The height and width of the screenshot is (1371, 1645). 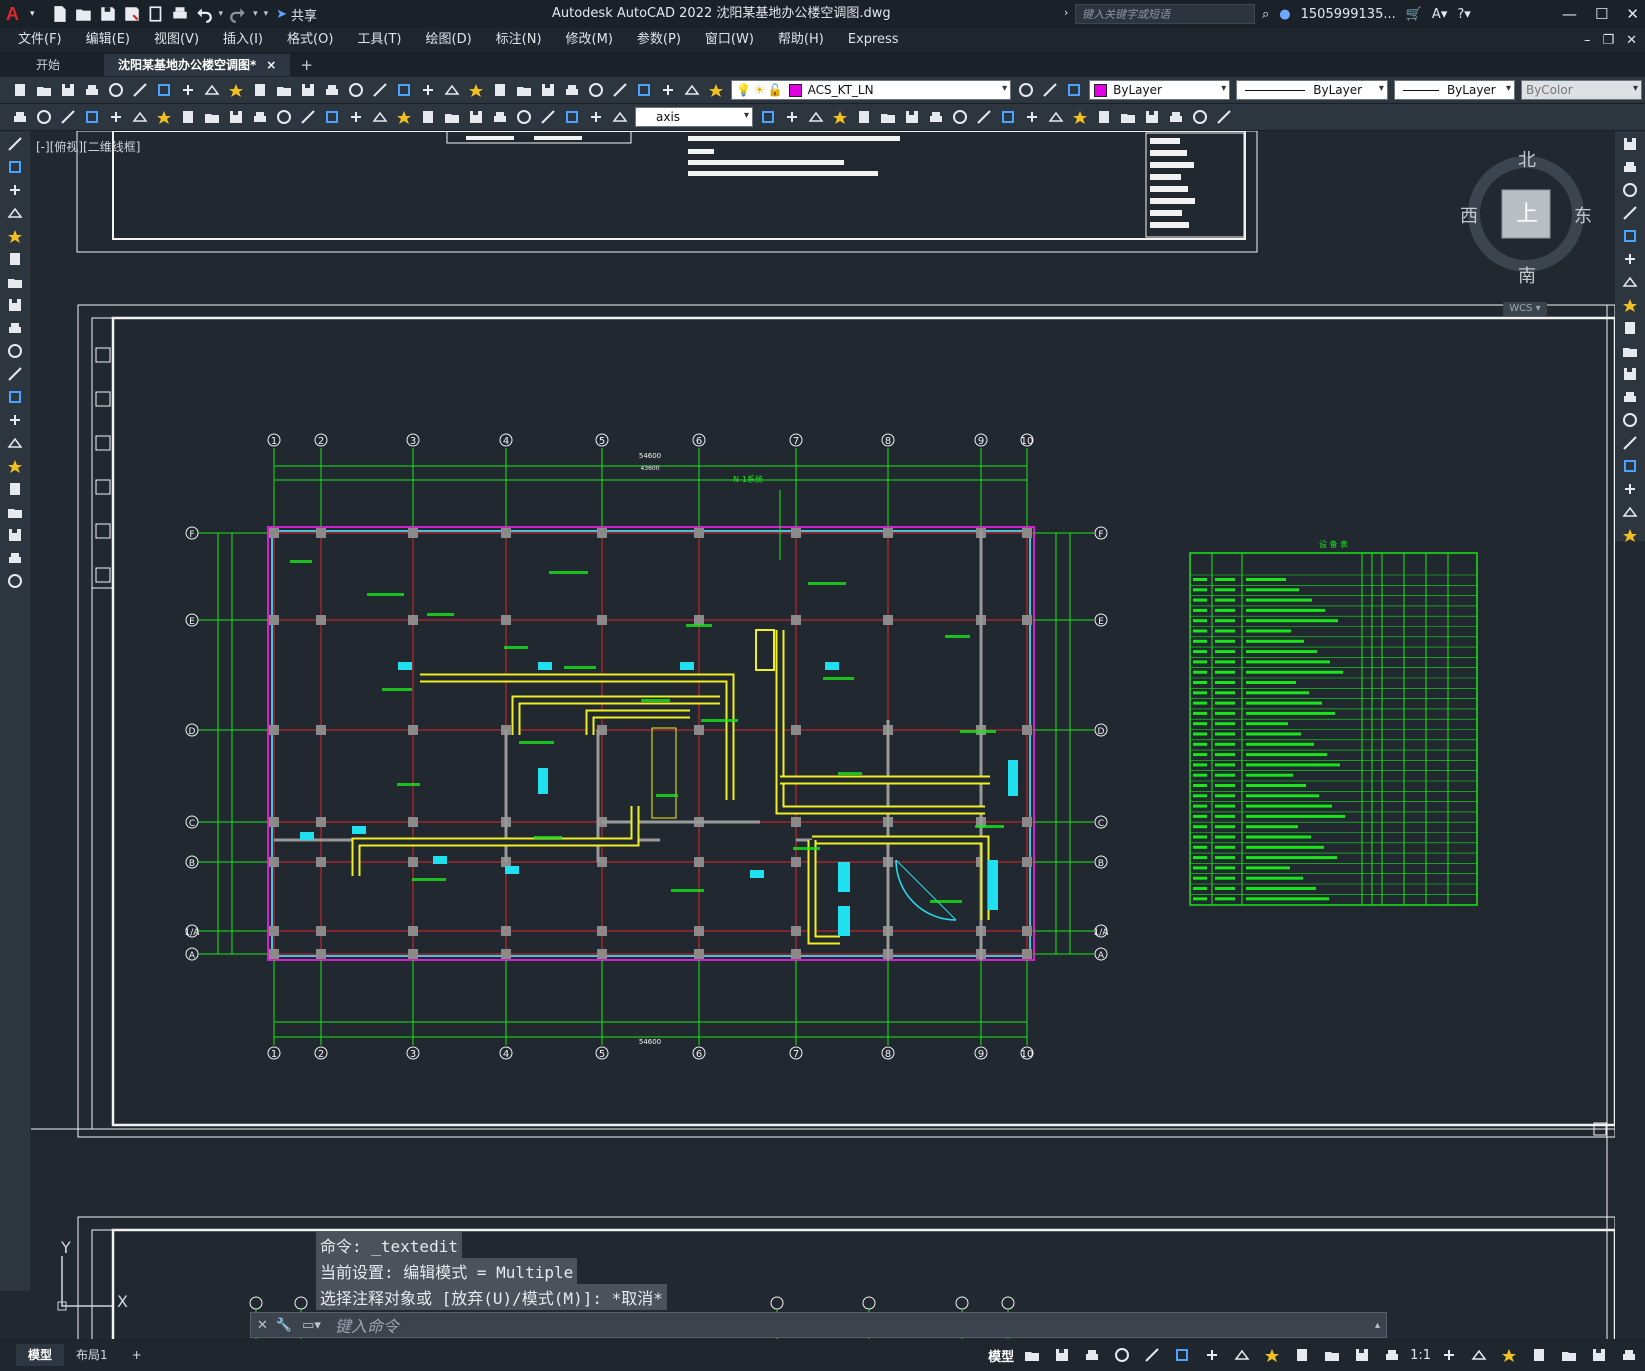 What do you see at coordinates (296, 14) in the screenshot?
I see `share-button: ➤ 共享` at bounding box center [296, 14].